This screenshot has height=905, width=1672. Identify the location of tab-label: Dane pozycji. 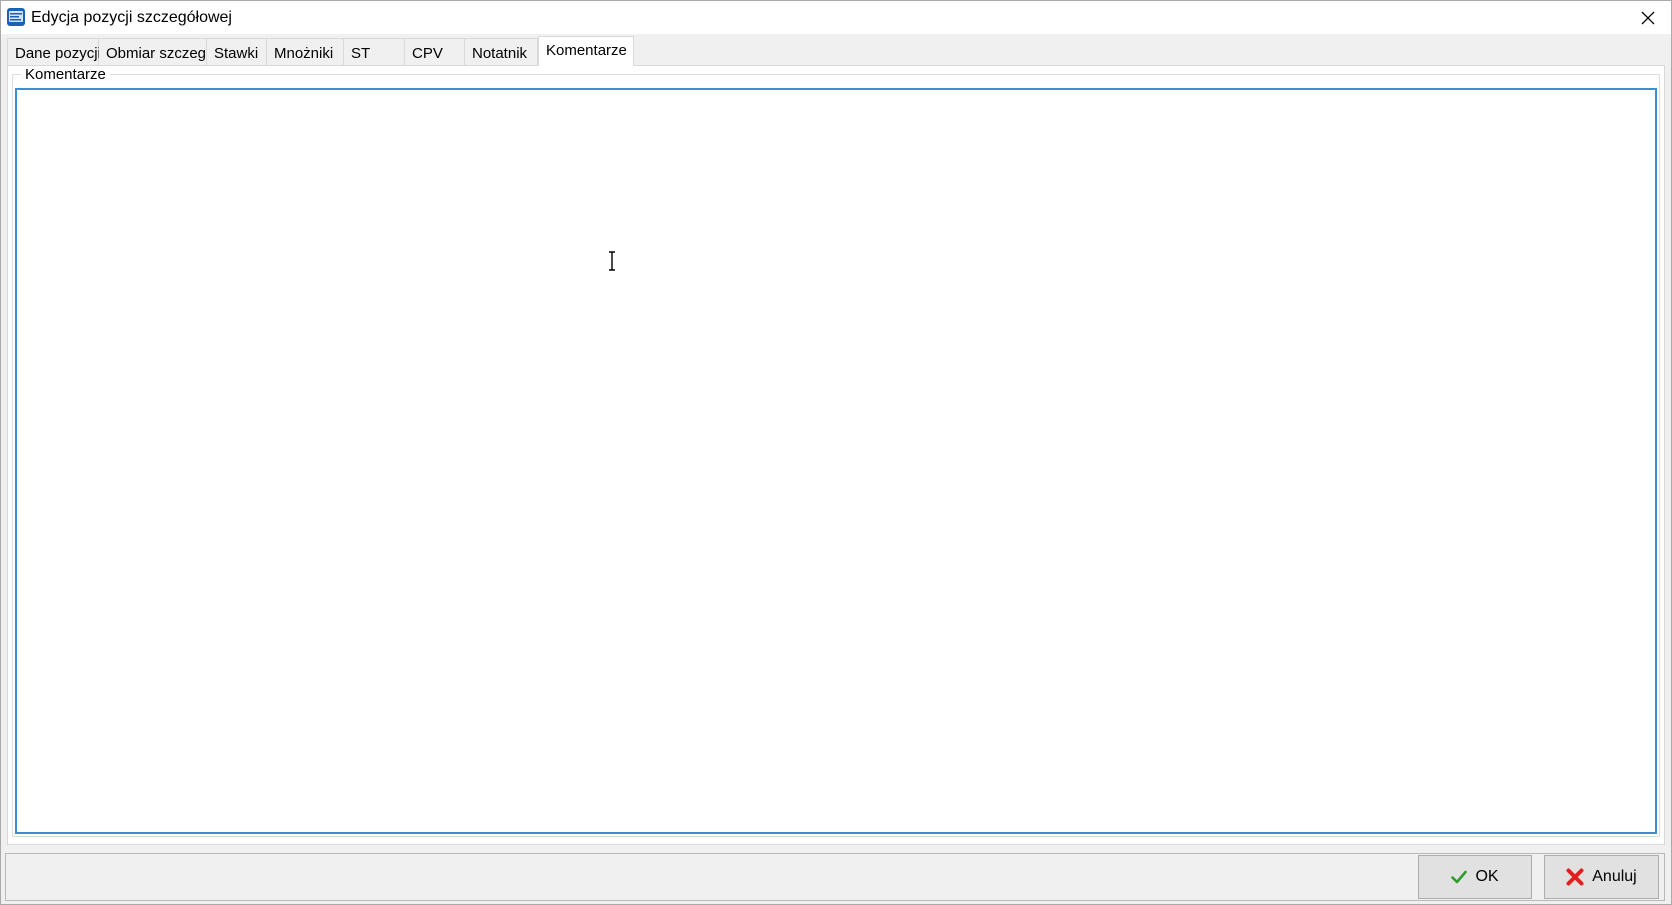
(58, 53).